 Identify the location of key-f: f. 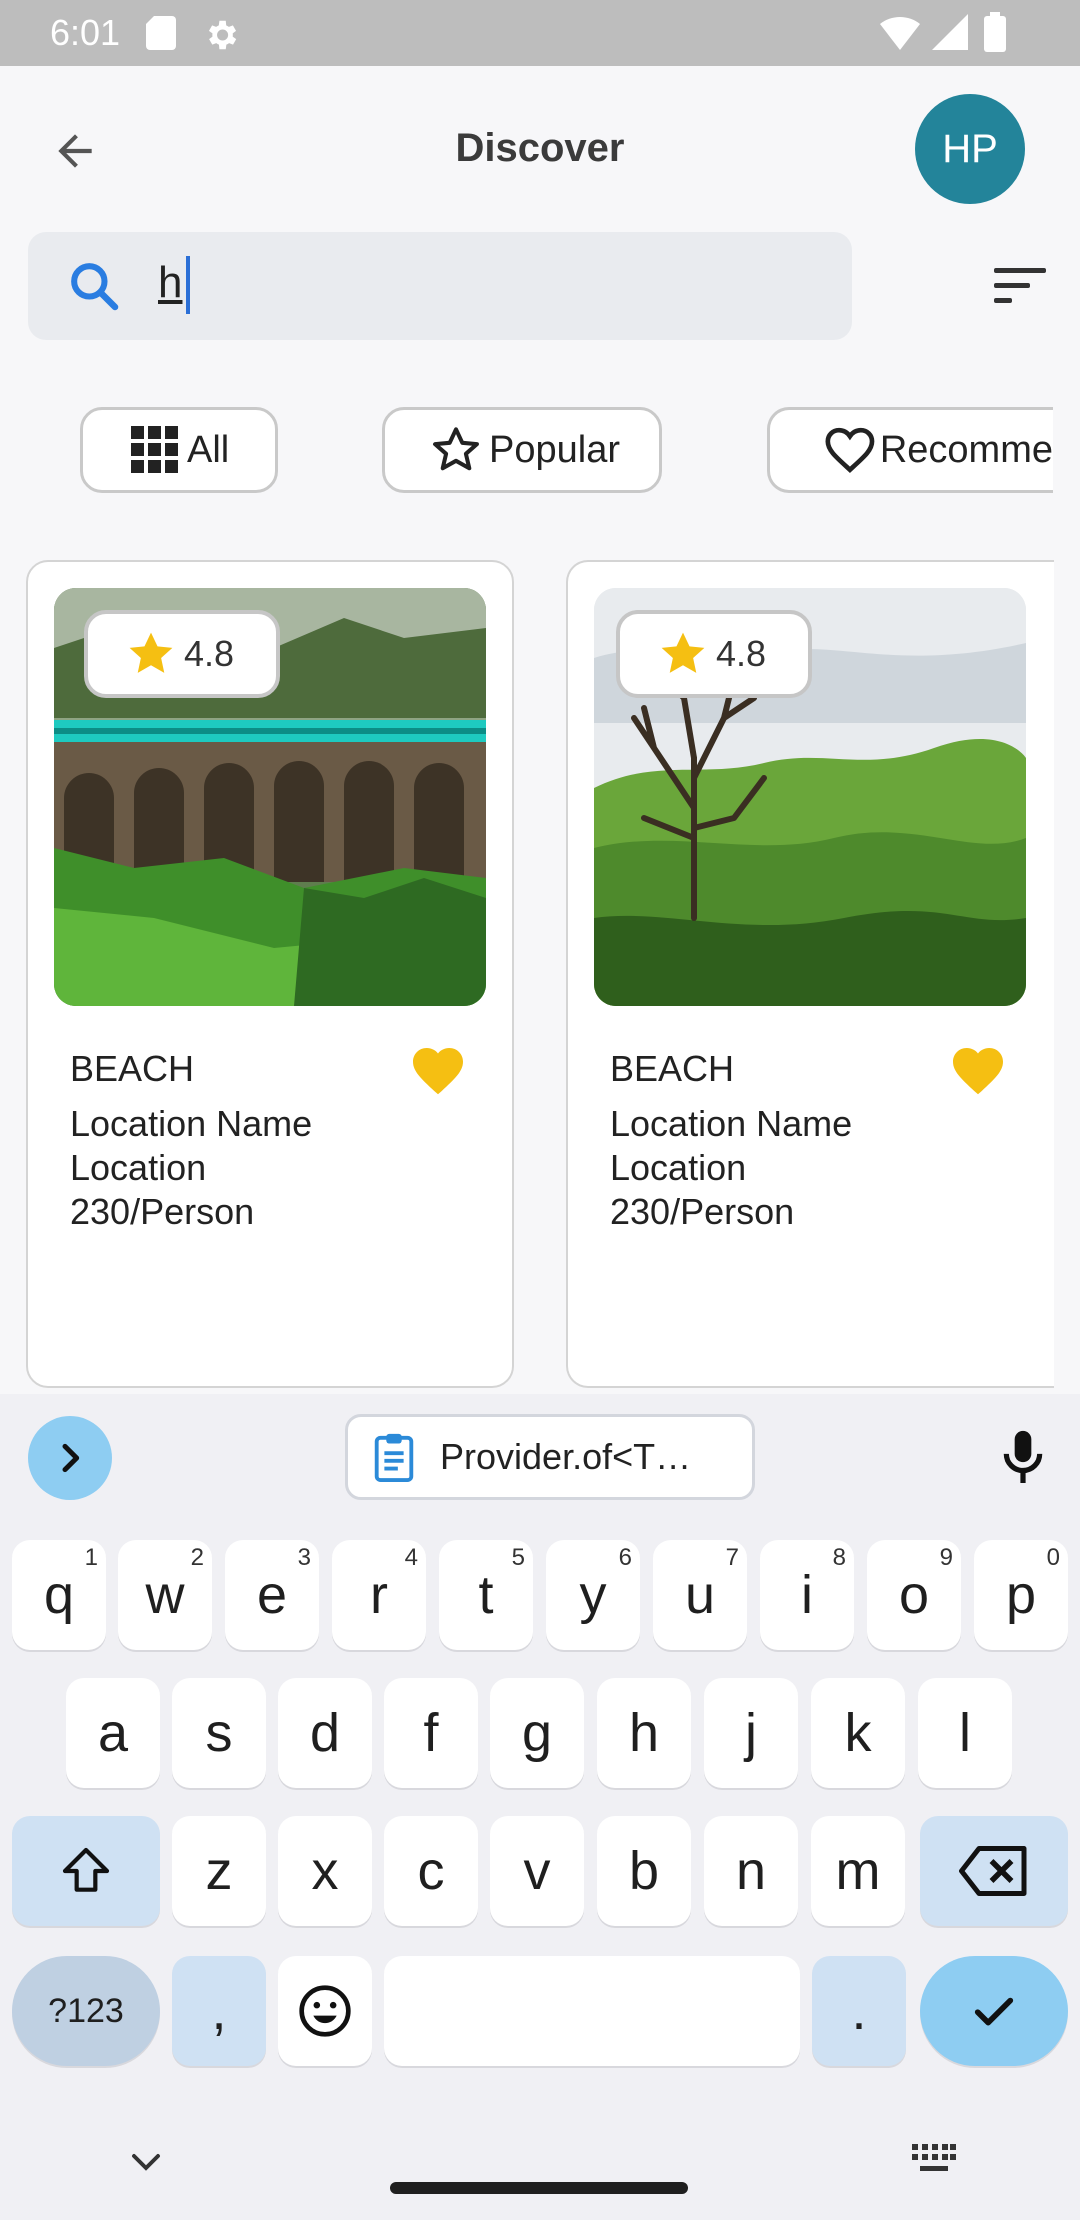
(431, 1733).